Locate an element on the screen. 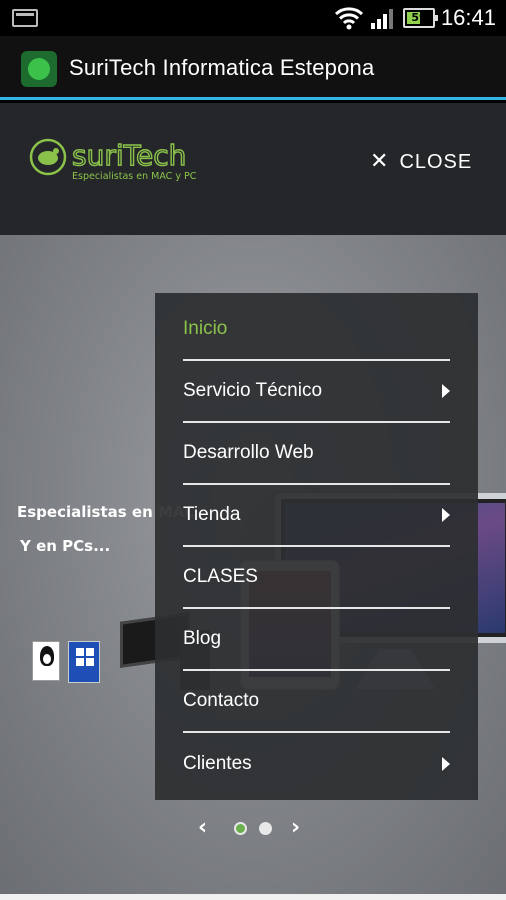  close-icon: ✕ is located at coordinates (380, 160).